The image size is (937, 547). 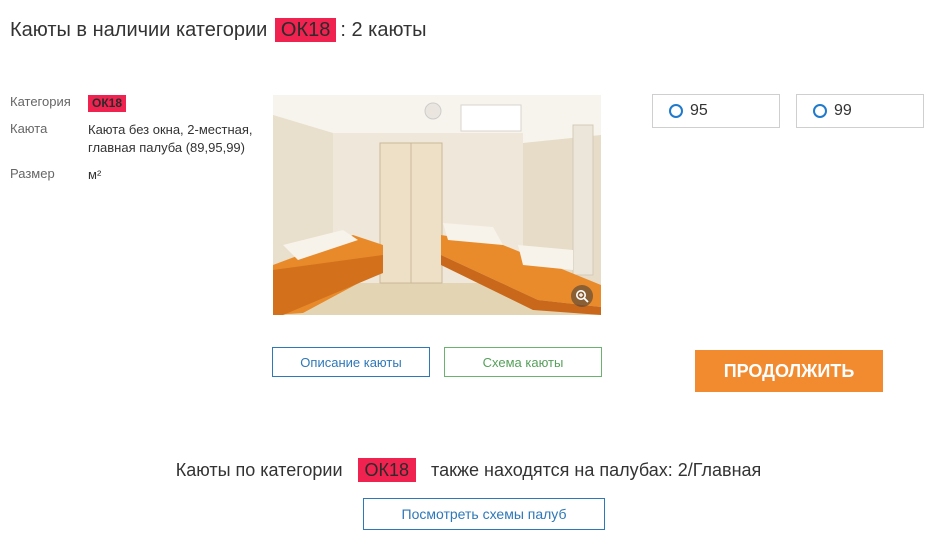 I want to click on size-value: м², so click(x=95, y=174).